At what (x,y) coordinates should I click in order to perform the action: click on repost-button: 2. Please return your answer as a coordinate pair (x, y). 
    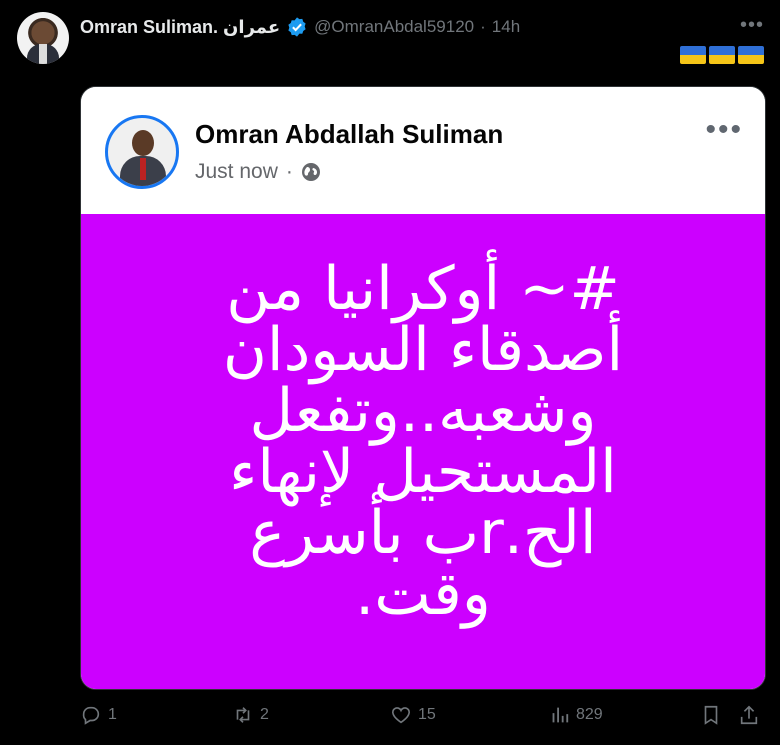
    Looking at the image, I should click on (250, 715).